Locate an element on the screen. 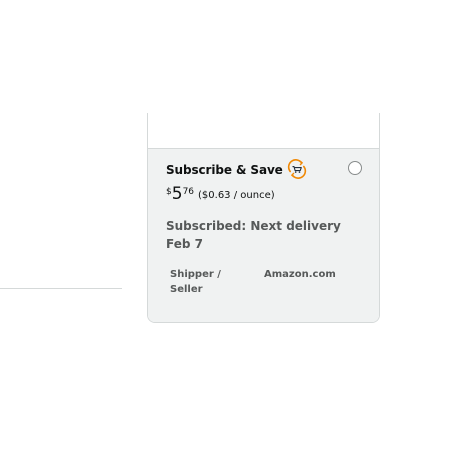 The height and width of the screenshot is (450, 450). subscribe-save-title: Subscribe & Save is located at coordinates (224, 170).